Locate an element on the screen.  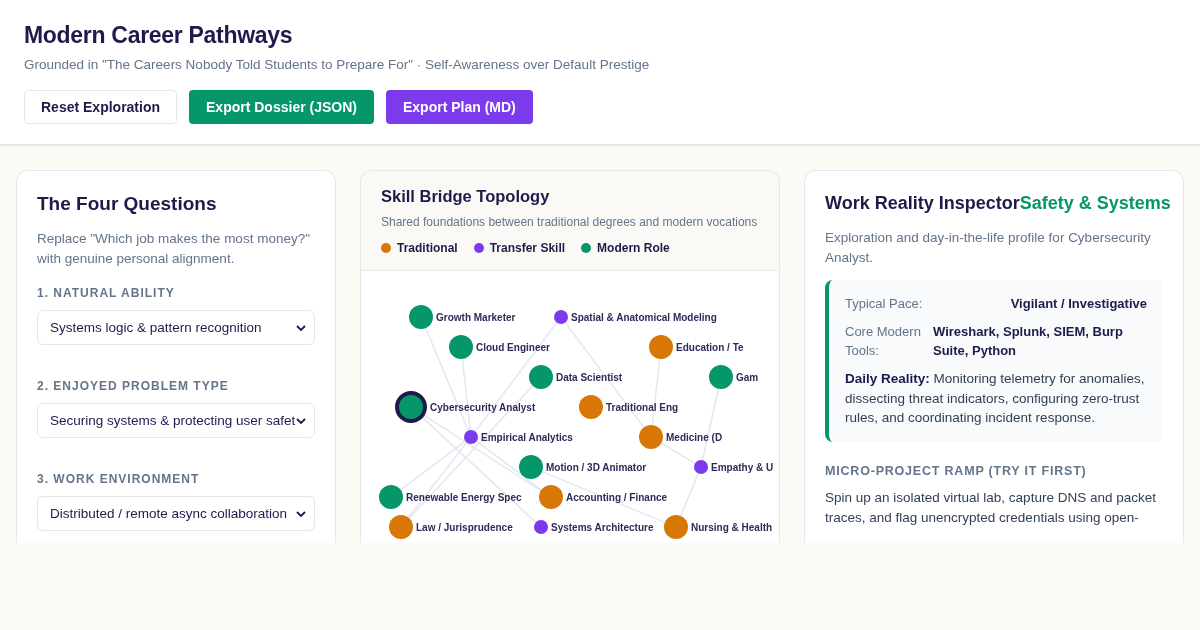
node-label: Education / Te is located at coordinates (710, 347).